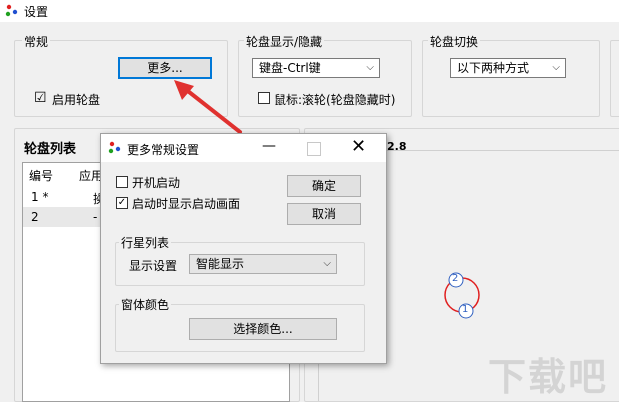 Image resolution: width=619 pixels, height=402 pixels. What do you see at coordinates (76, 100) in the screenshot?
I see `enable-wheel-label: 启用轮盘` at bounding box center [76, 100].